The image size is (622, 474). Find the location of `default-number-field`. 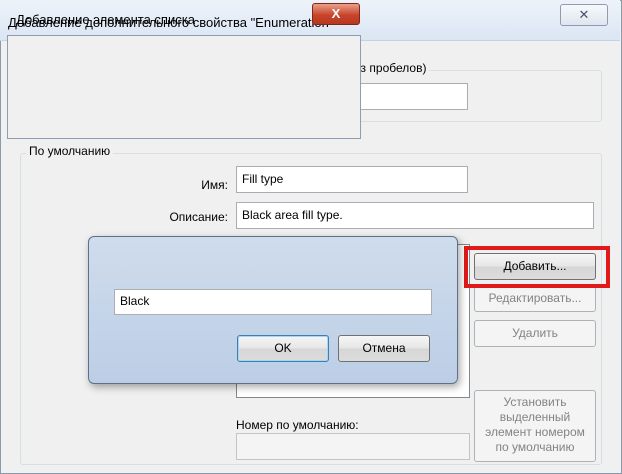

default-number-field is located at coordinates (353, 446).